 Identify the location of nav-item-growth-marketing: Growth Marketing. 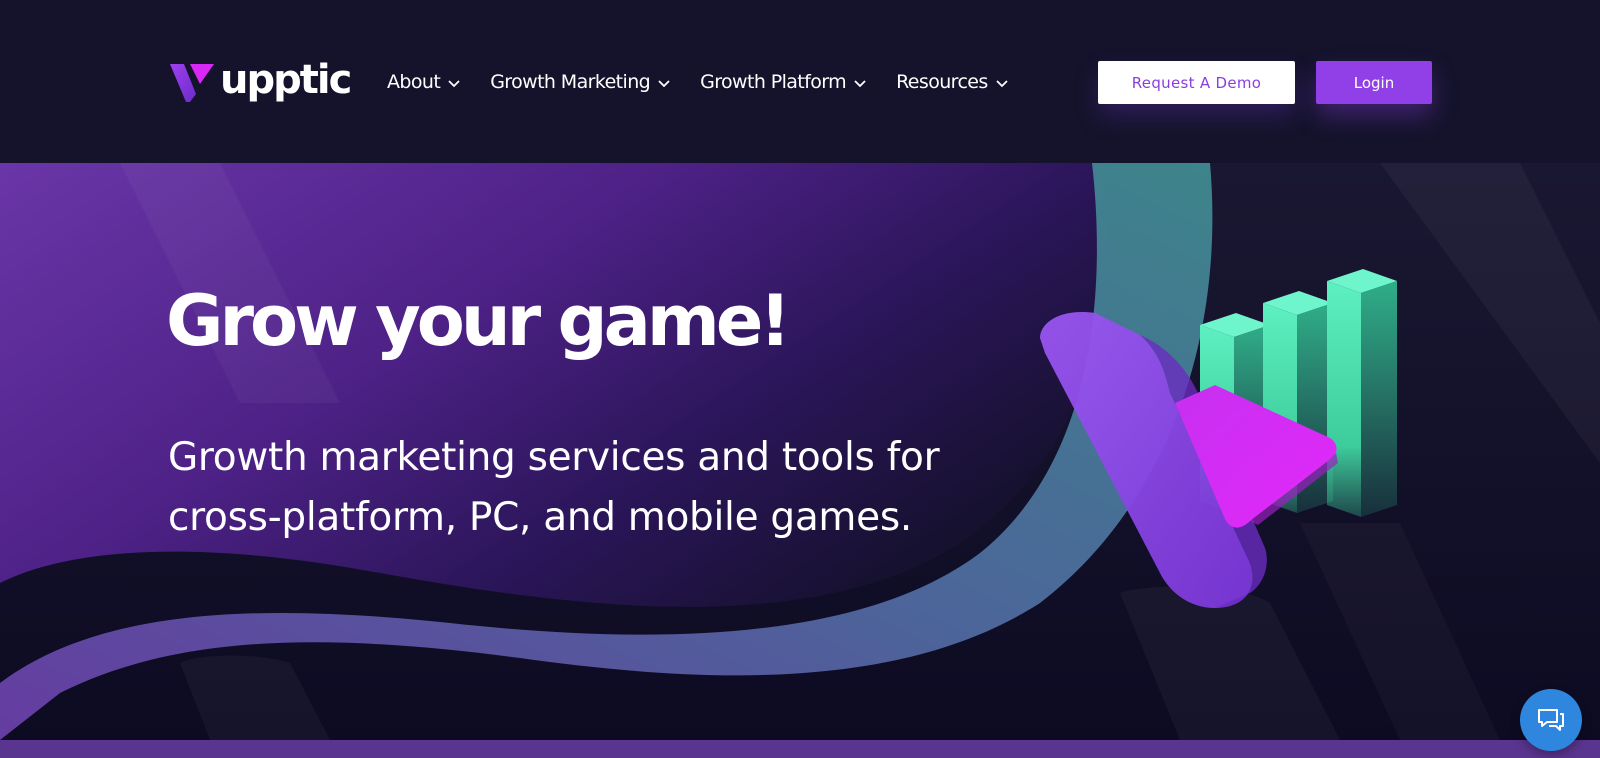
(580, 82).